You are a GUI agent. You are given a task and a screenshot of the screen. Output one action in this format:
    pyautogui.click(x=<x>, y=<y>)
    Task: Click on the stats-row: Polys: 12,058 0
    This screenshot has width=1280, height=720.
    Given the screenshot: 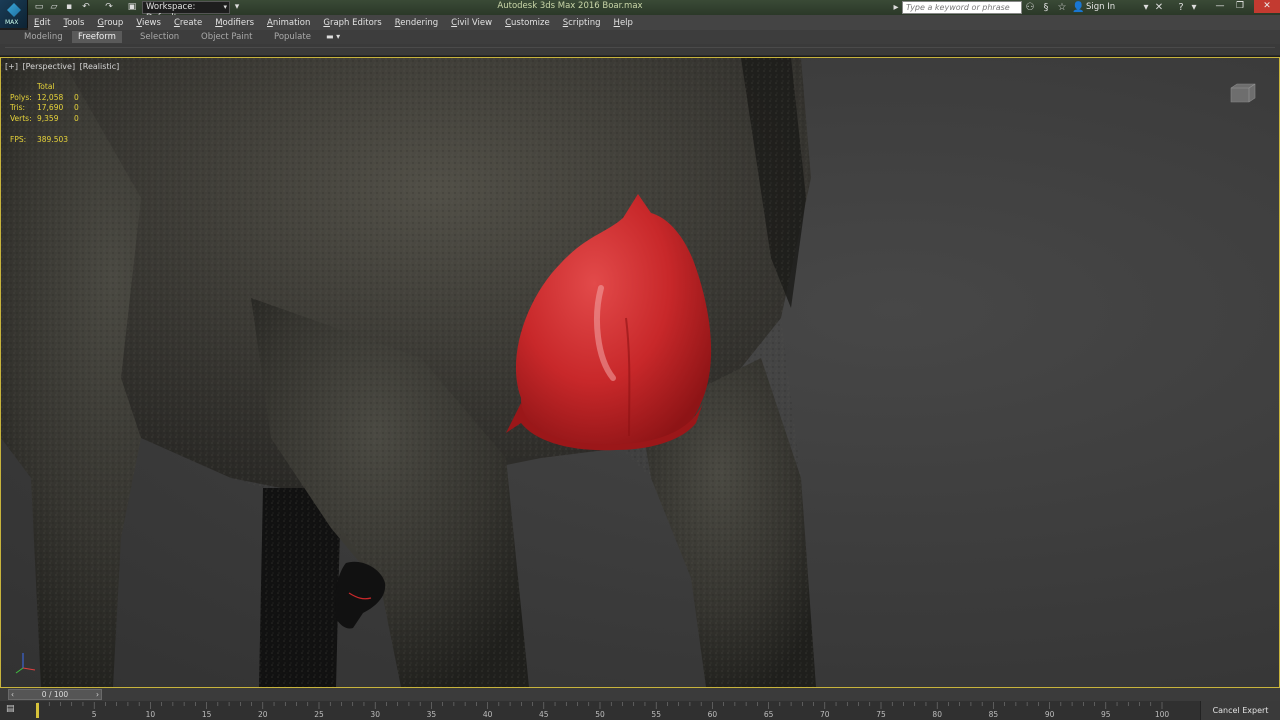 What is the action you would take?
    pyautogui.click(x=44, y=97)
    